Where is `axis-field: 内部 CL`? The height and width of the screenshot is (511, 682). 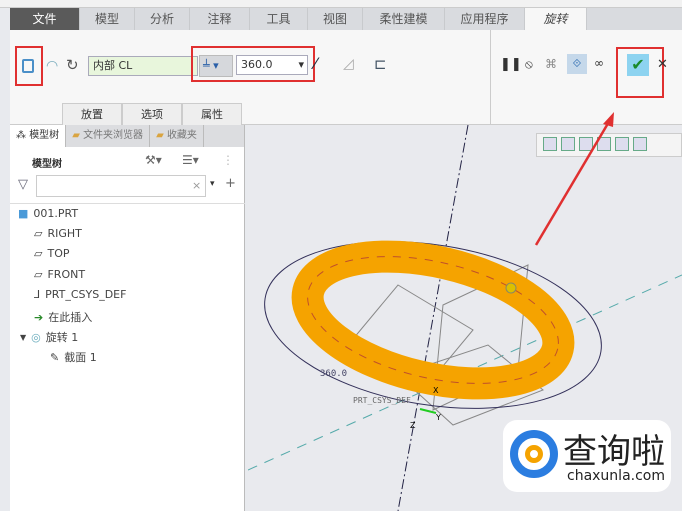 axis-field: 内部 CL is located at coordinates (143, 66).